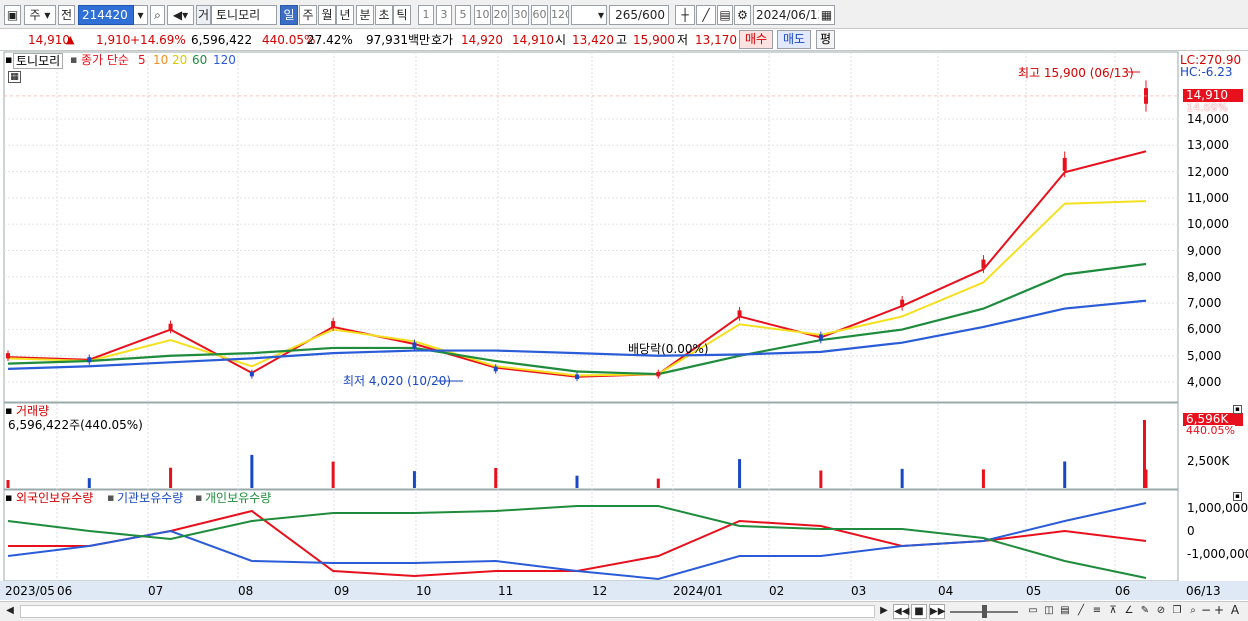 The width and height of the screenshot is (1248, 621). What do you see at coordinates (342, 591) in the screenshot?
I see `x-axis-label: 09` at bounding box center [342, 591].